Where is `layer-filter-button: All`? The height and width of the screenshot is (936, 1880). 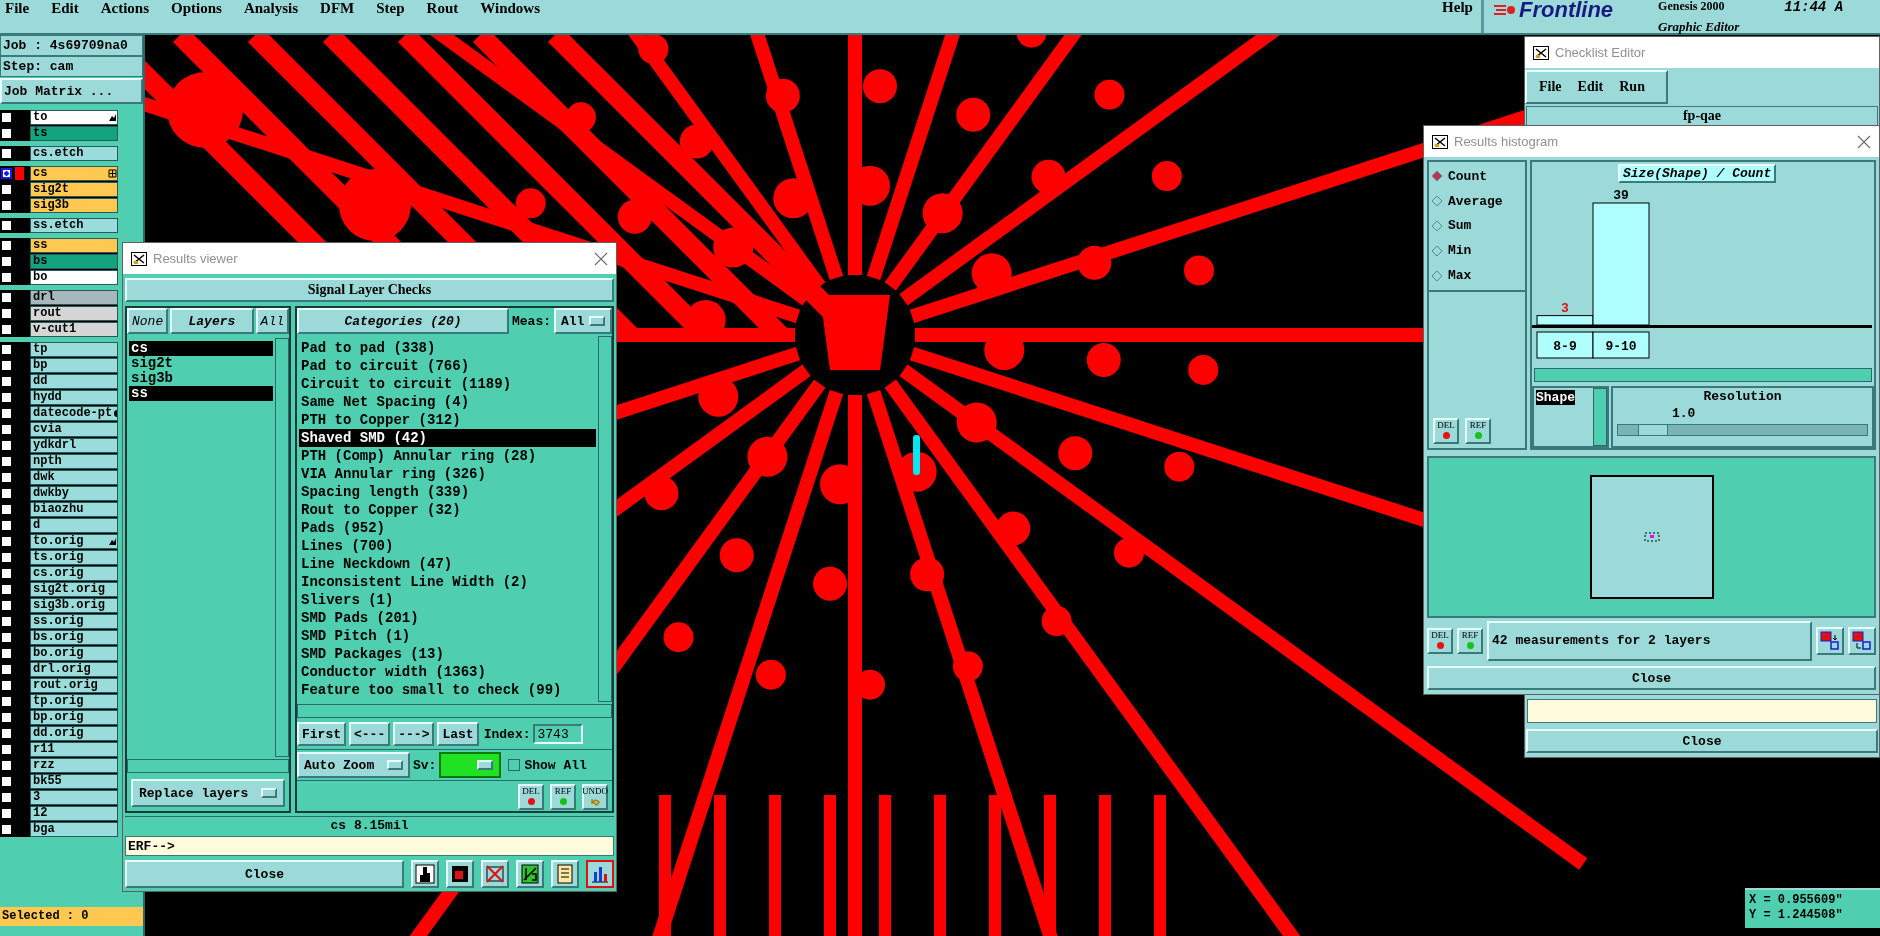
layer-filter-button: All is located at coordinates (272, 321).